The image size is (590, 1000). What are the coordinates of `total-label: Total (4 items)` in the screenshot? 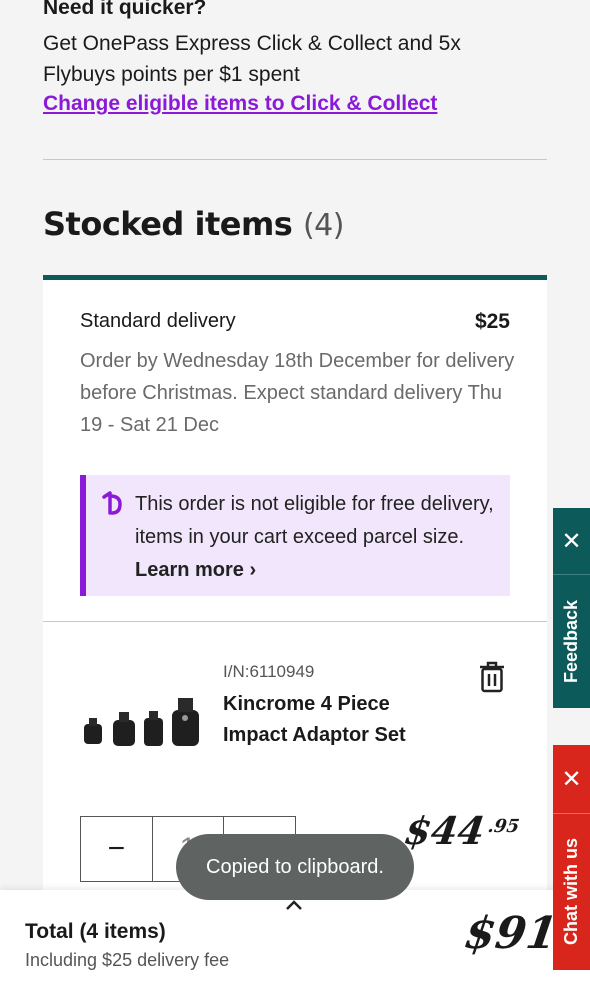 It's located at (95, 931).